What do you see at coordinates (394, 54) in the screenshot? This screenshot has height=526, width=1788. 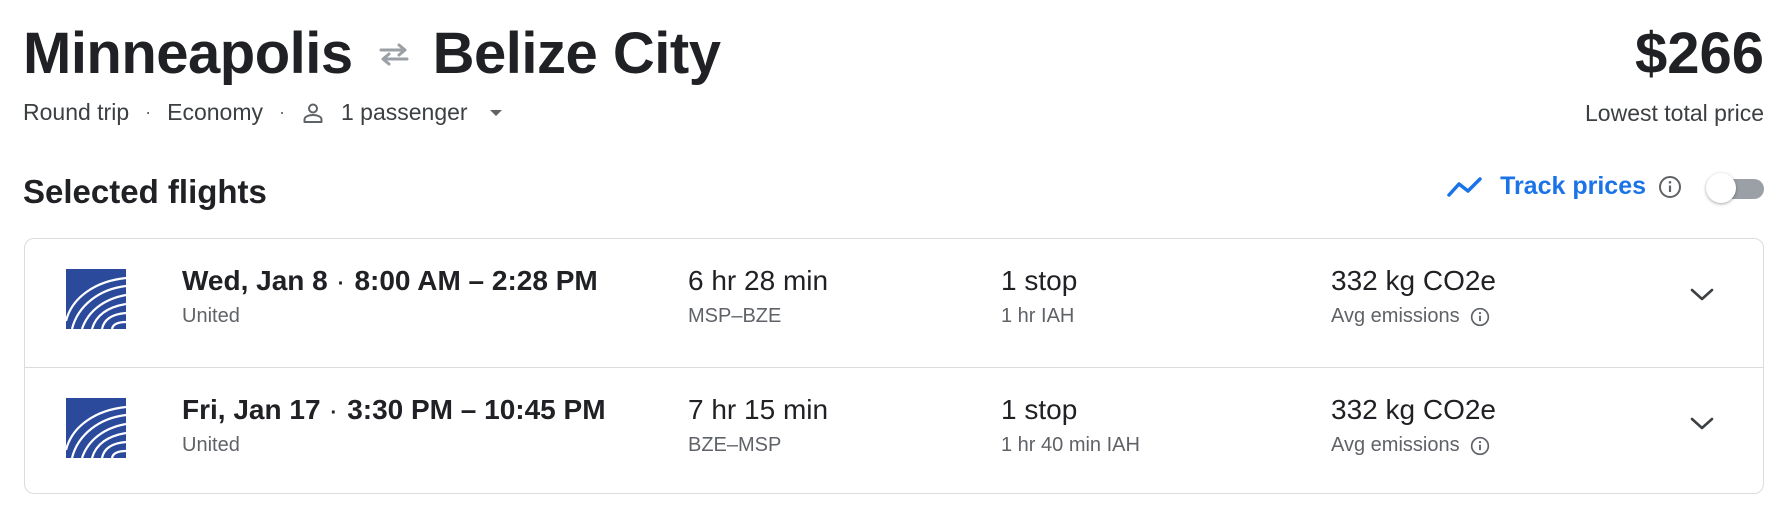 I see `swap-arrows-icon` at bounding box center [394, 54].